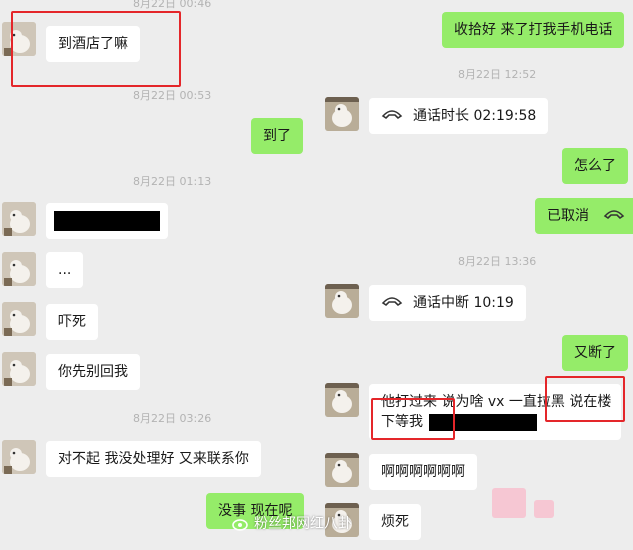  Describe the element at coordinates (463, 303) in the screenshot. I see `call-interrupted-text: 通话中断 10:19` at that location.